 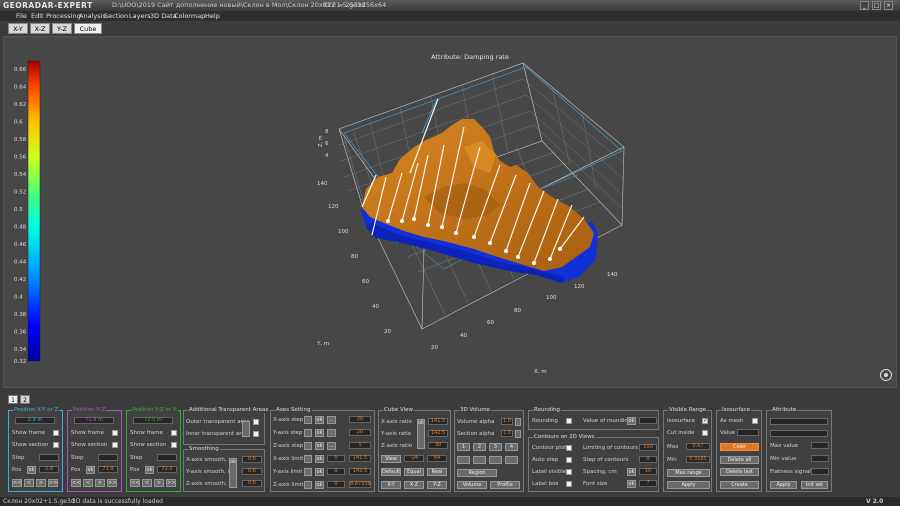 What do you see at coordinates (360, 419) in the screenshot?
I see `x-step-input: 20` at bounding box center [360, 419].